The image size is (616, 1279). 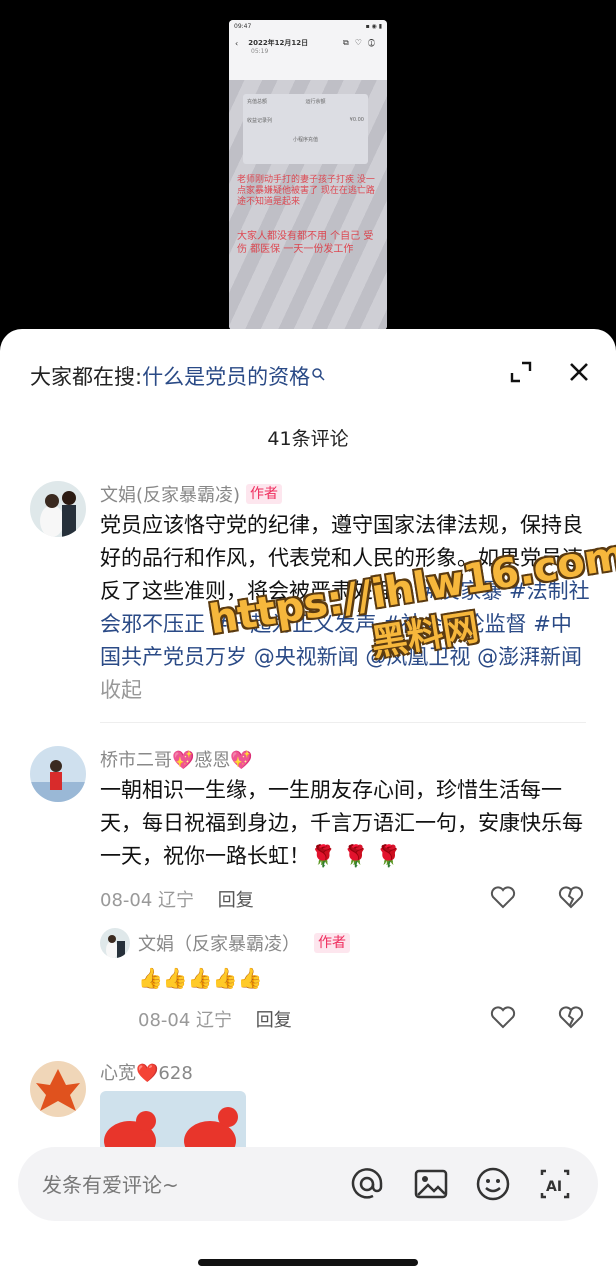 What do you see at coordinates (308, 25) in the screenshot?
I see `video-status-bar: 09:47 ▪ ◉ ▮` at bounding box center [308, 25].